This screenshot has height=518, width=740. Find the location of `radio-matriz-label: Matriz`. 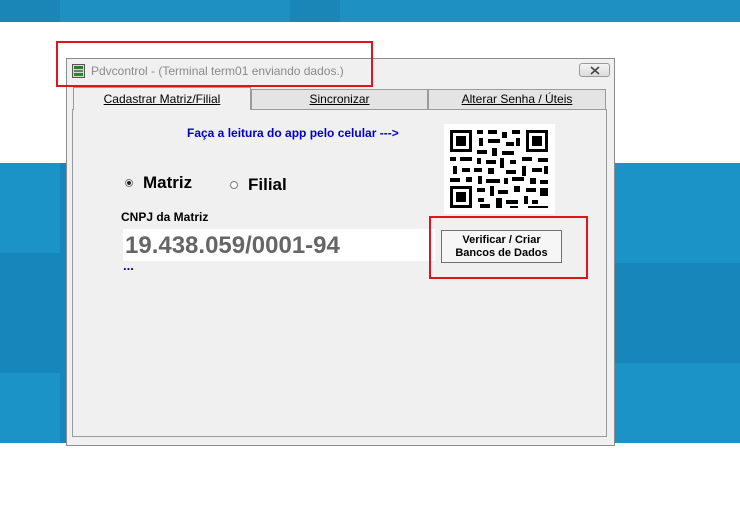

radio-matriz-label: Matriz is located at coordinates (168, 182).